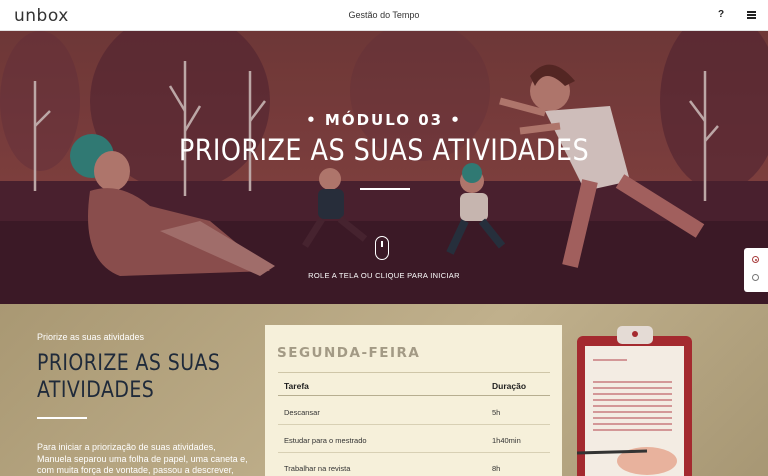 The image size is (768, 476). Describe the element at coordinates (384, 275) in the screenshot. I see `scroll-hint: ROLE A TELA OU CLIQUE PARA INICIAR` at that location.